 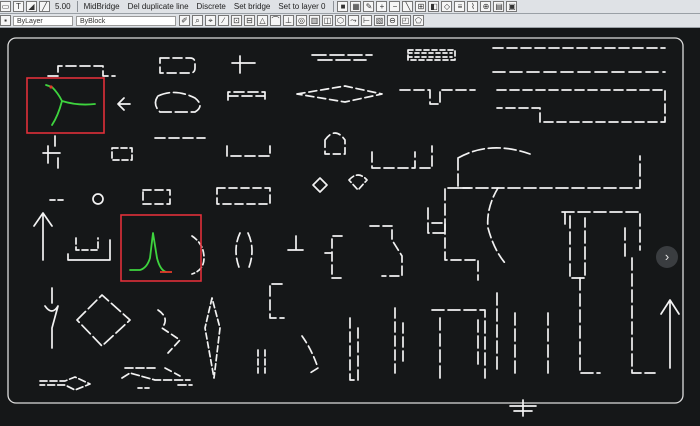 What do you see at coordinates (5, 6) in the screenshot?
I see `shape-tool-icon: ▭` at bounding box center [5, 6].